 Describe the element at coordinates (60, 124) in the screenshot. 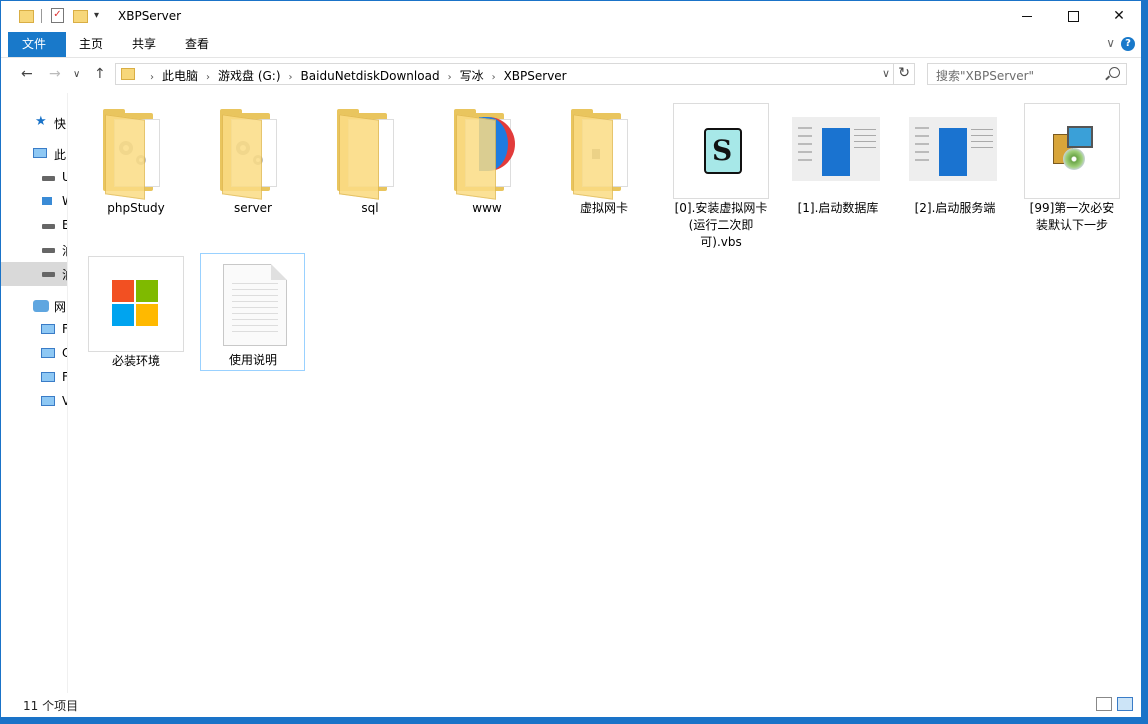

I see `nav-label: 快` at that location.